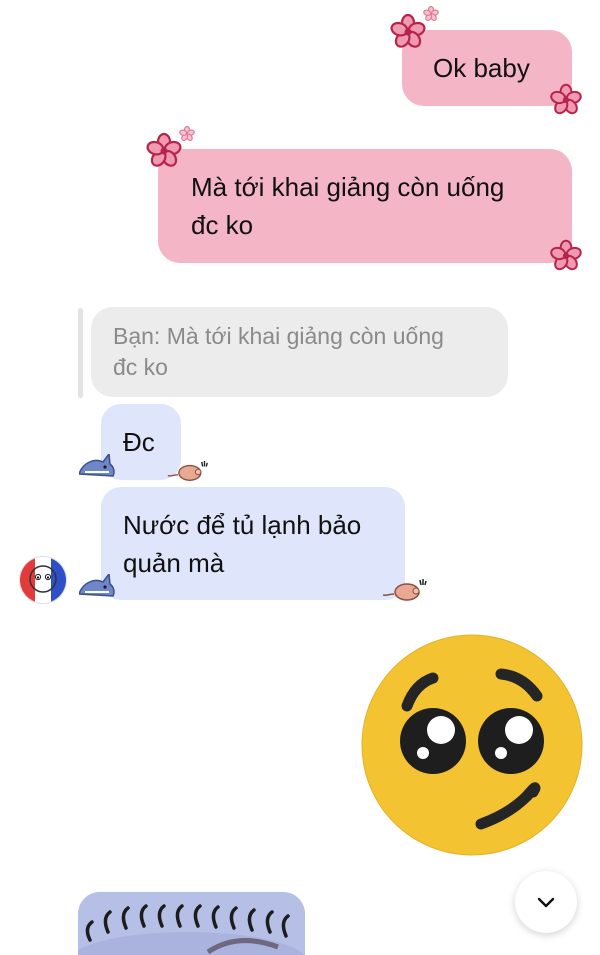  I want to click on pleading-face-emoji, so click(472, 745).